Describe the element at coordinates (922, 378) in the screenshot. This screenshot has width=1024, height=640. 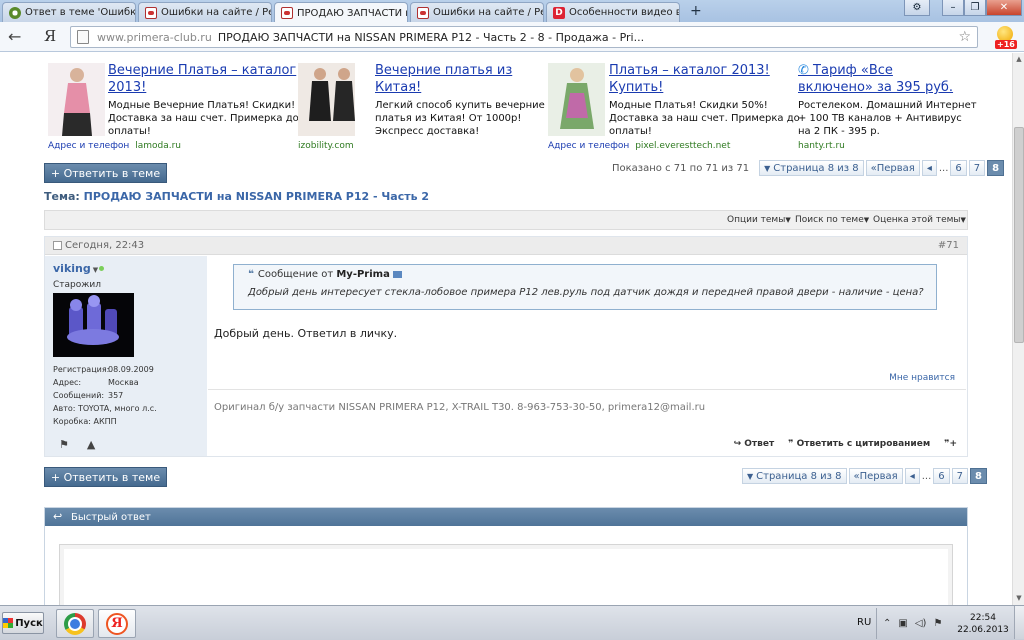
I see `like-link: Мне нравится` at that location.